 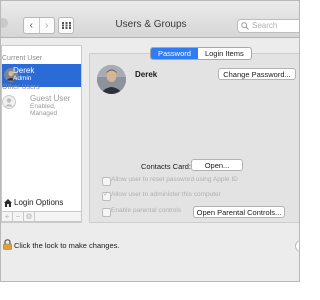 I want to click on add-user-button: +, so click(x=7, y=216).